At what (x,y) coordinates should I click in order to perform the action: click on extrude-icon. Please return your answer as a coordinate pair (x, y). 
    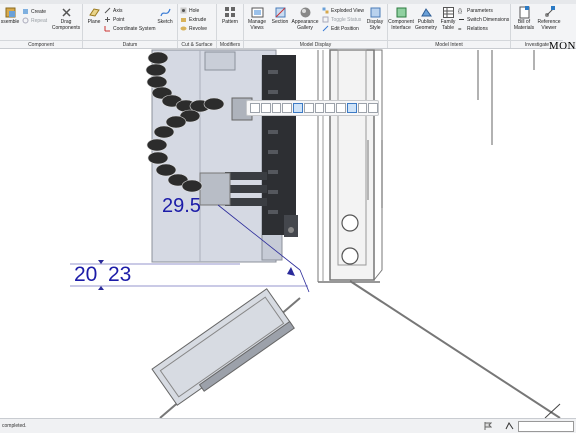
    Looking at the image, I should click on (183, 20).